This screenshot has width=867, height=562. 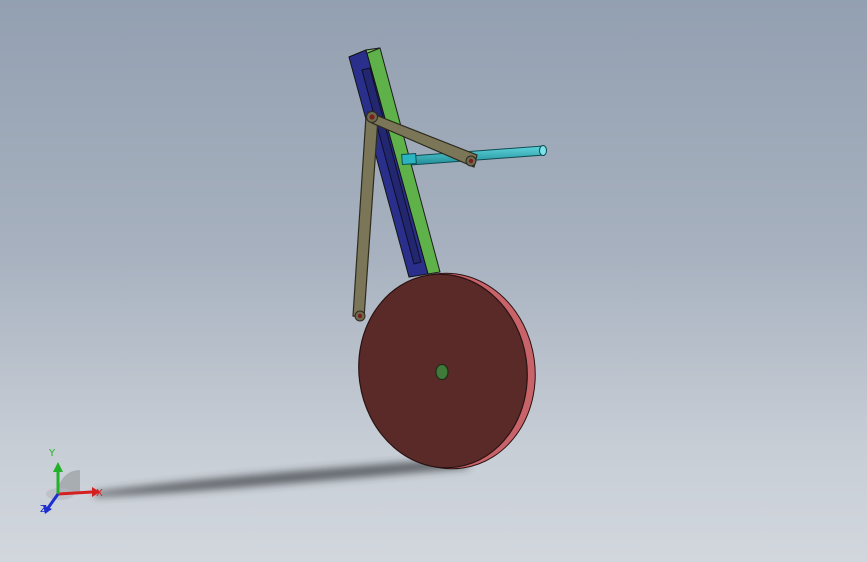 What do you see at coordinates (75, 493) in the screenshot?
I see `x-axis-line` at bounding box center [75, 493].